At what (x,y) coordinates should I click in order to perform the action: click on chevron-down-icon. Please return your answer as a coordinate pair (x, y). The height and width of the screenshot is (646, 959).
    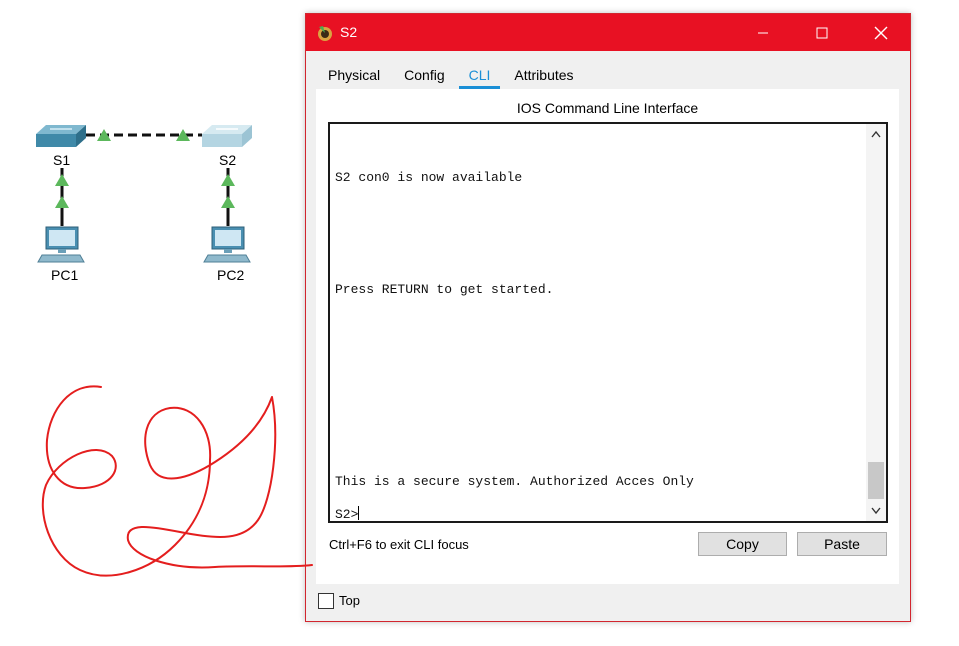
    Looking at the image, I should click on (876, 511).